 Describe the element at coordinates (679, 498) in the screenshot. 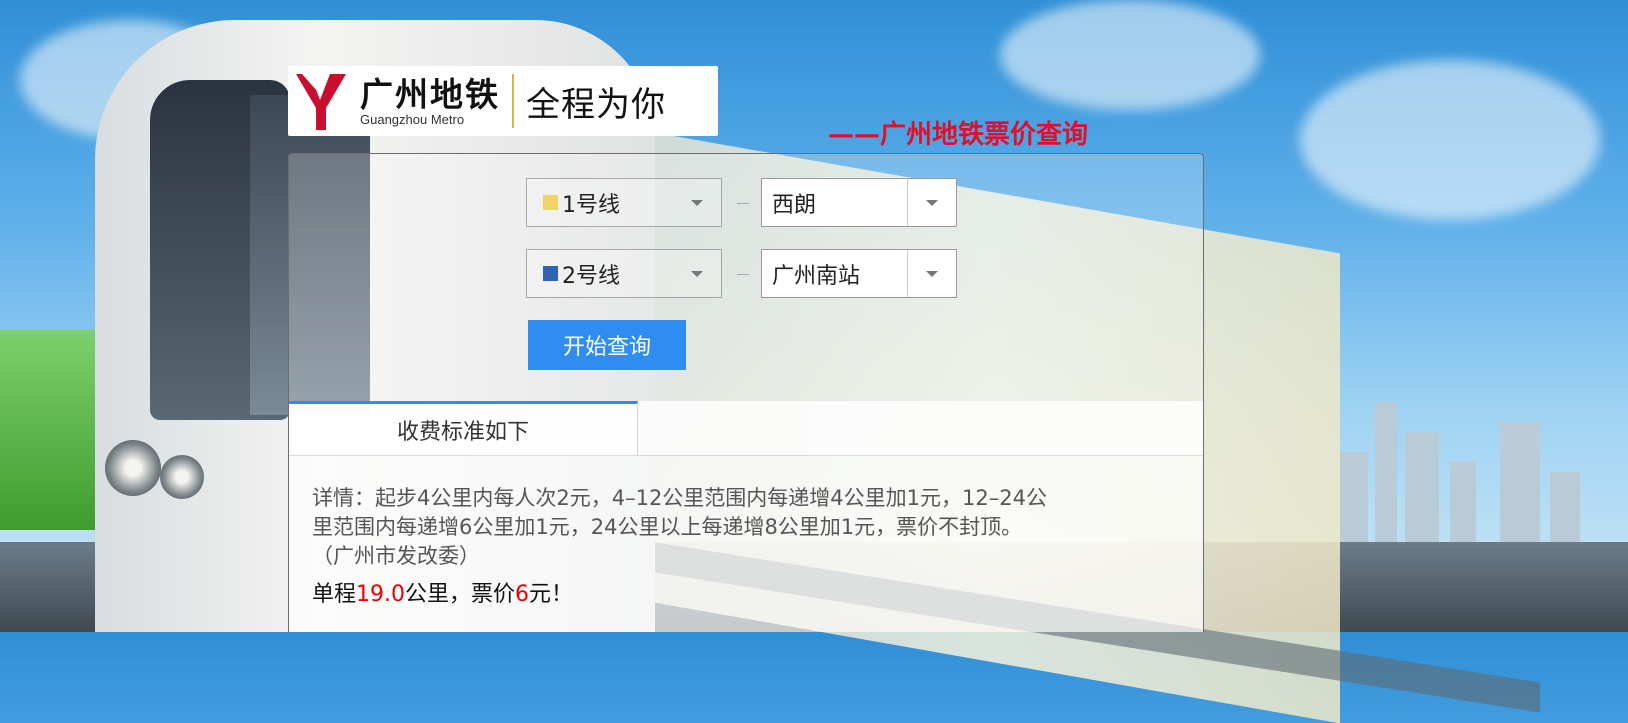

I see `fare-detail-line: 详情：起步4公里内每人次2元，4–12公里范围内每递增4公里加1元，12–24公` at that location.